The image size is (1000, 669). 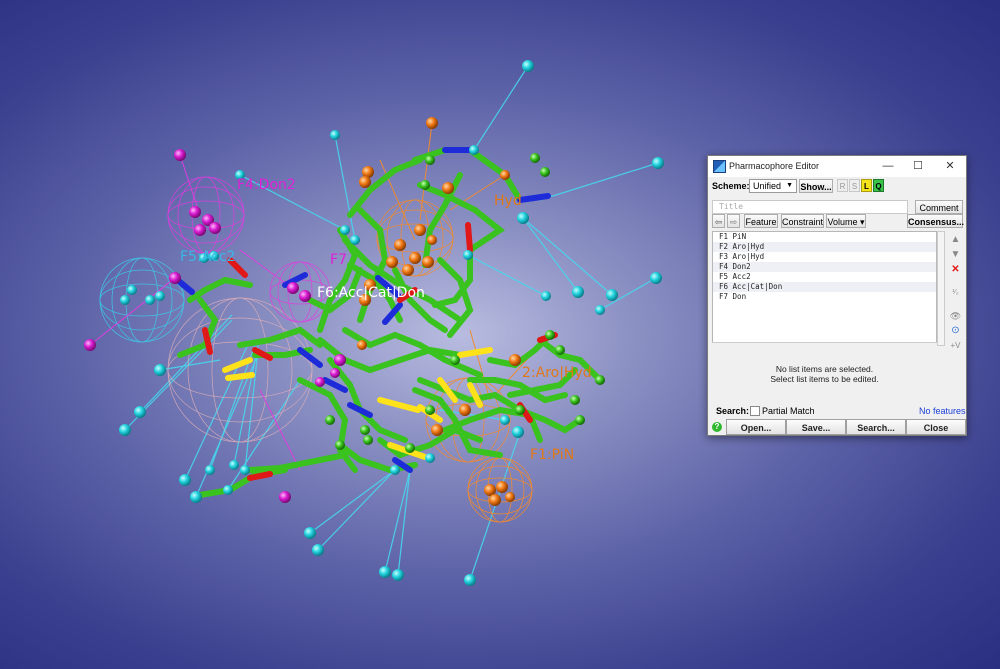 What do you see at coordinates (888, 166) in the screenshot?
I see `minimize-button: —` at bounding box center [888, 166].